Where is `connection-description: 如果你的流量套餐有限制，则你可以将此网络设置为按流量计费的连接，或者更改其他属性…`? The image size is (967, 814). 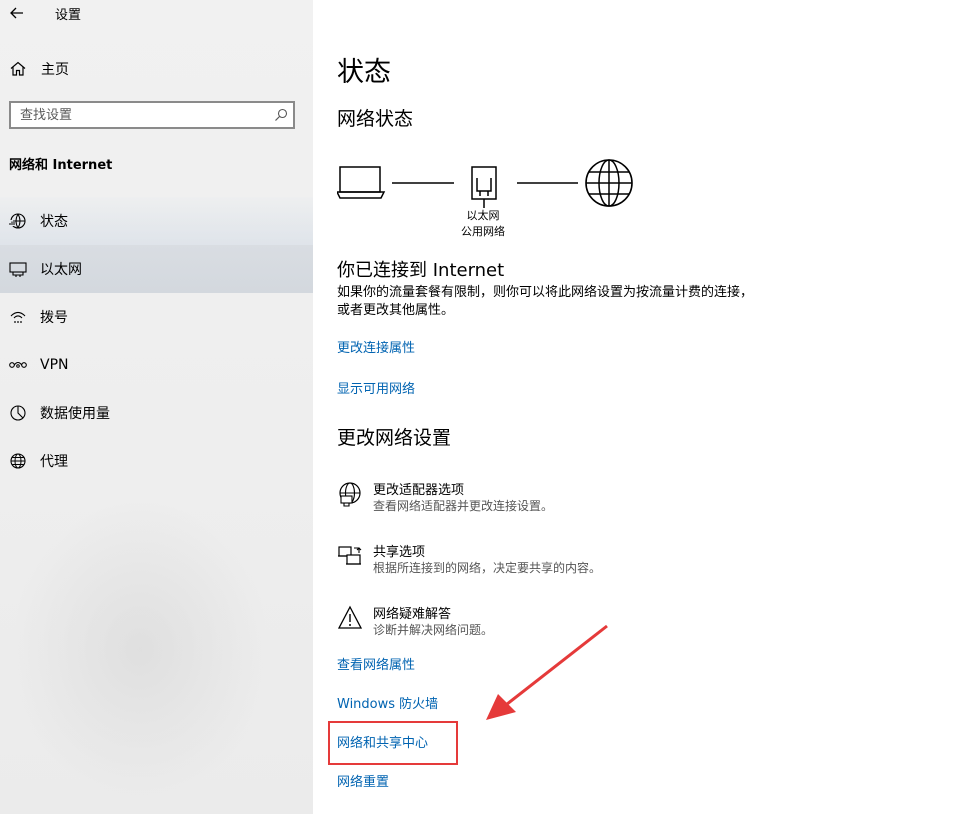 connection-description: 如果你的流量套餐有限制，则你可以将此网络设置为按流量计费的连接，或者更改其他属性… is located at coordinates (545, 301).